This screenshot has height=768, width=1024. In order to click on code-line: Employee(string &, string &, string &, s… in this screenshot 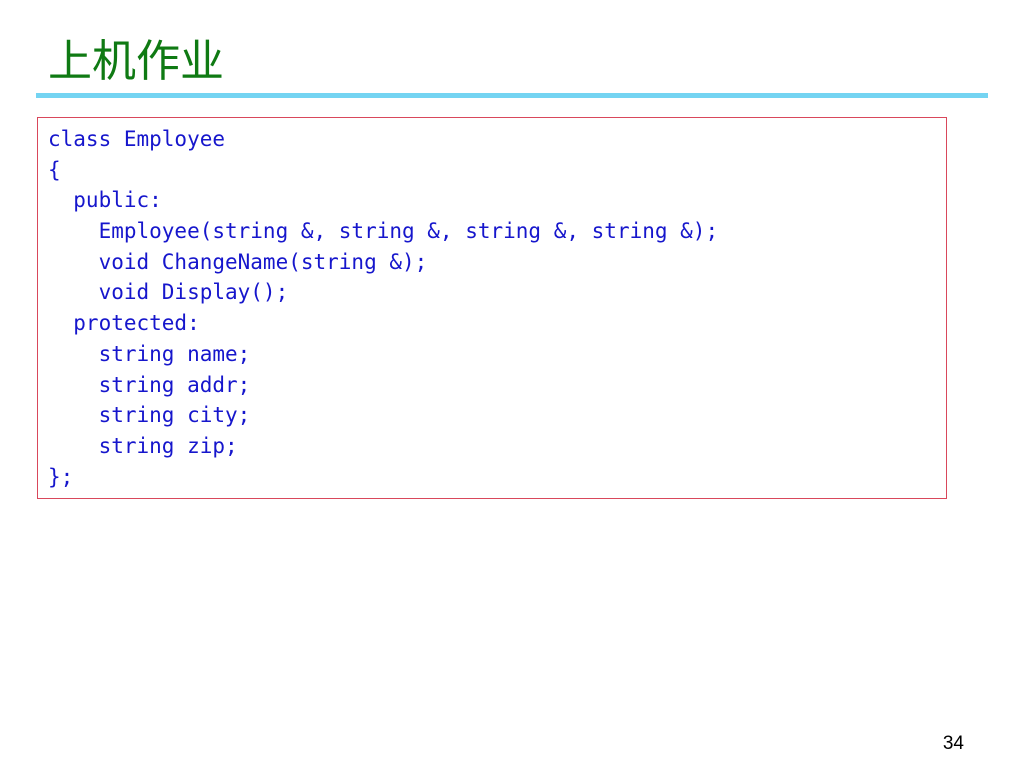, I will do `click(383, 231)`.